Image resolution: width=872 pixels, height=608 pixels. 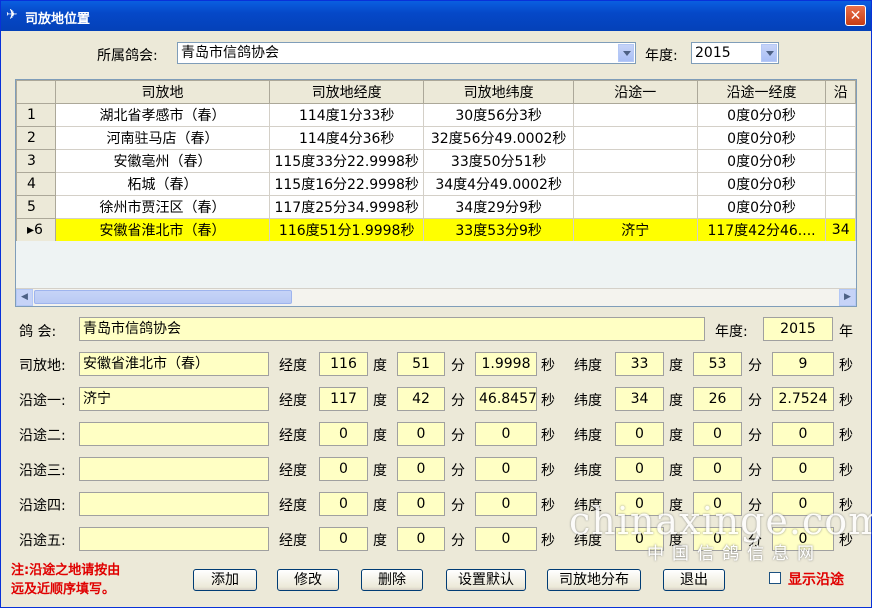 What do you see at coordinates (346, 161) in the screenshot?
I see `cell-longitude: 115度33分22.9998秒` at bounding box center [346, 161].